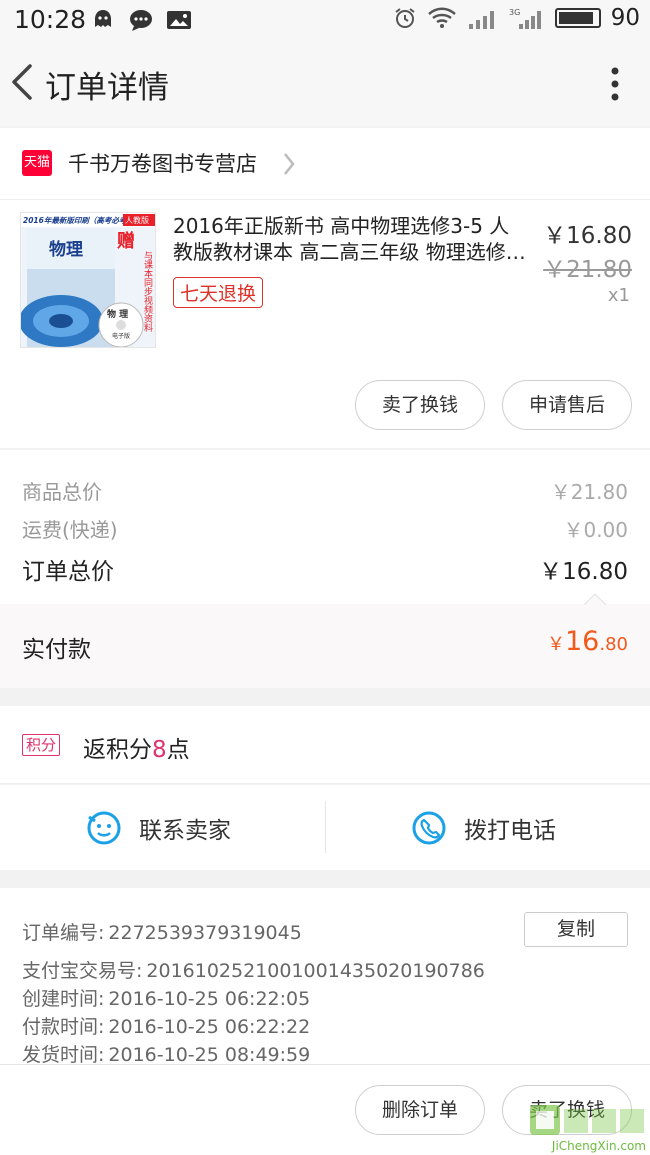 This screenshot has height=1155, width=650. I want to click on wifi-icon, so click(441, 17).